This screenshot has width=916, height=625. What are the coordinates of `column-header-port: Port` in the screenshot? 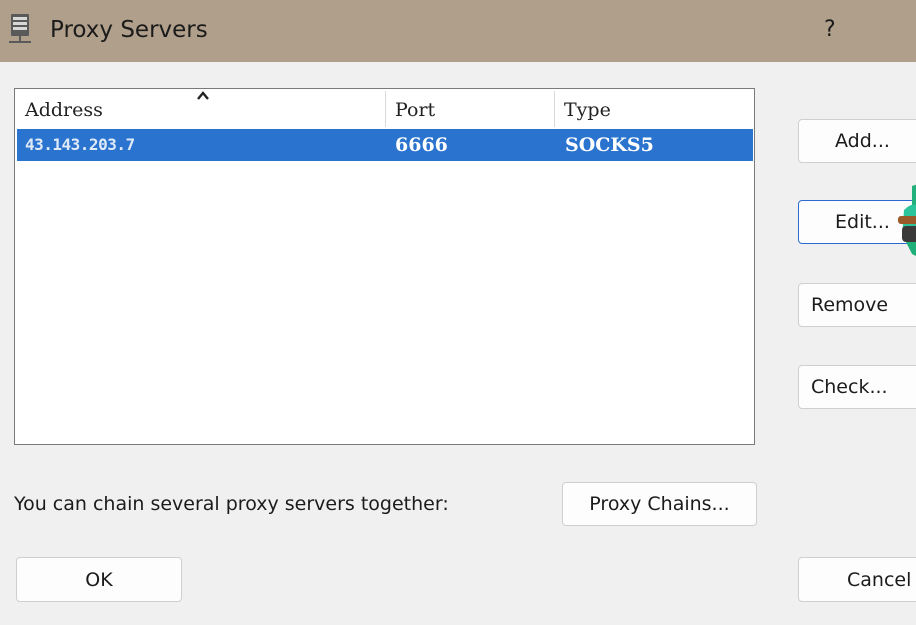 It's located at (415, 110).